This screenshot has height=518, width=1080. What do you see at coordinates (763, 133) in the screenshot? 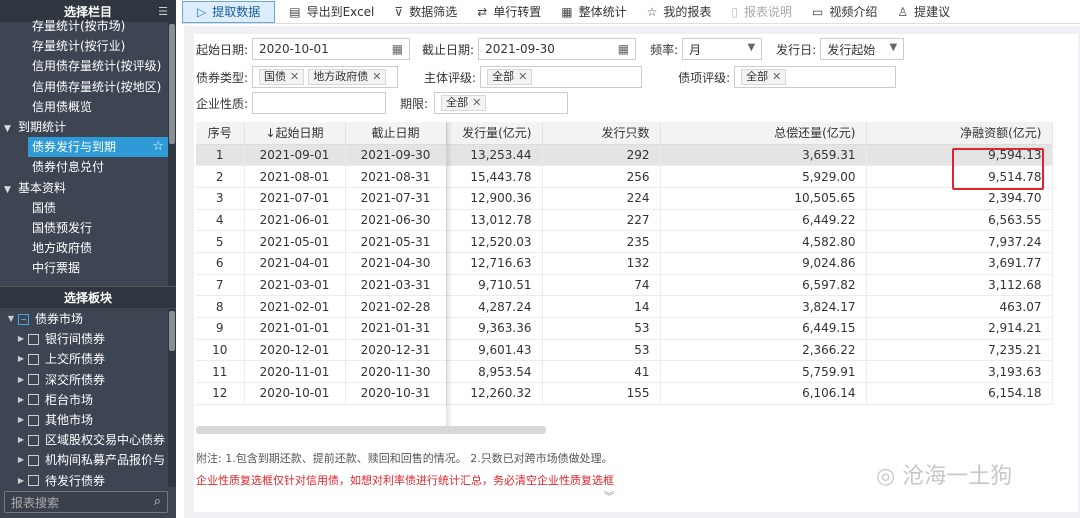
I see `column-header: 总偿还量(亿元)` at bounding box center [763, 133].